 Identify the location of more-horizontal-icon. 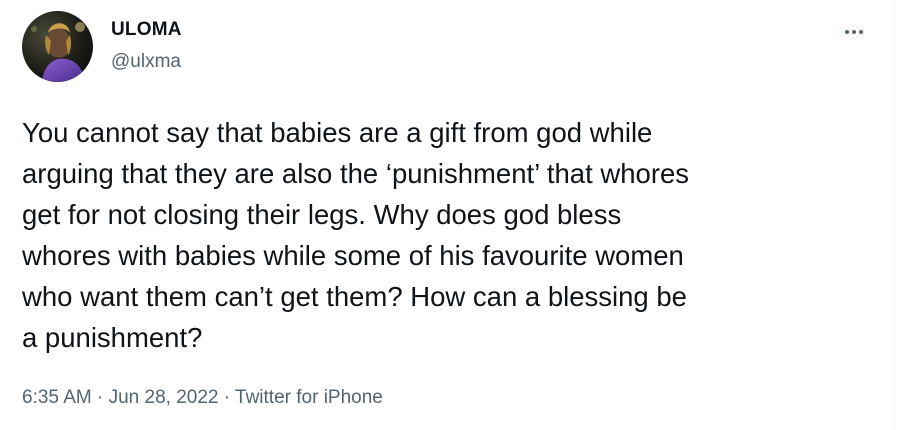
(854, 32).